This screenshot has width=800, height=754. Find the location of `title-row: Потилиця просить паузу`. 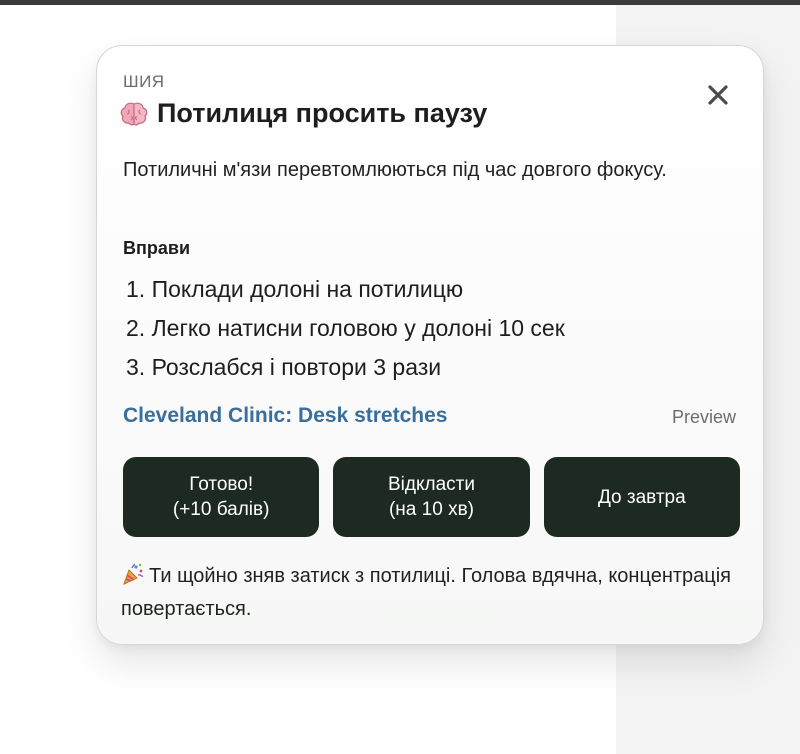

title-row: Потилиця просить паузу is located at coordinates (303, 113).